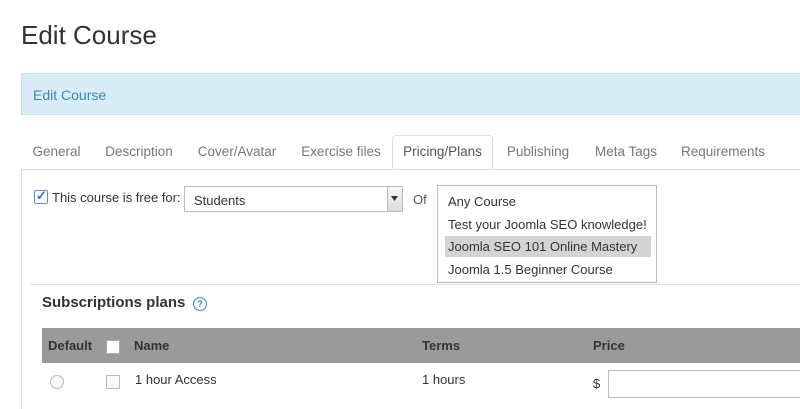 The width and height of the screenshot is (800, 409). Describe the element at coordinates (200, 304) in the screenshot. I see `help-icon: ?` at that location.